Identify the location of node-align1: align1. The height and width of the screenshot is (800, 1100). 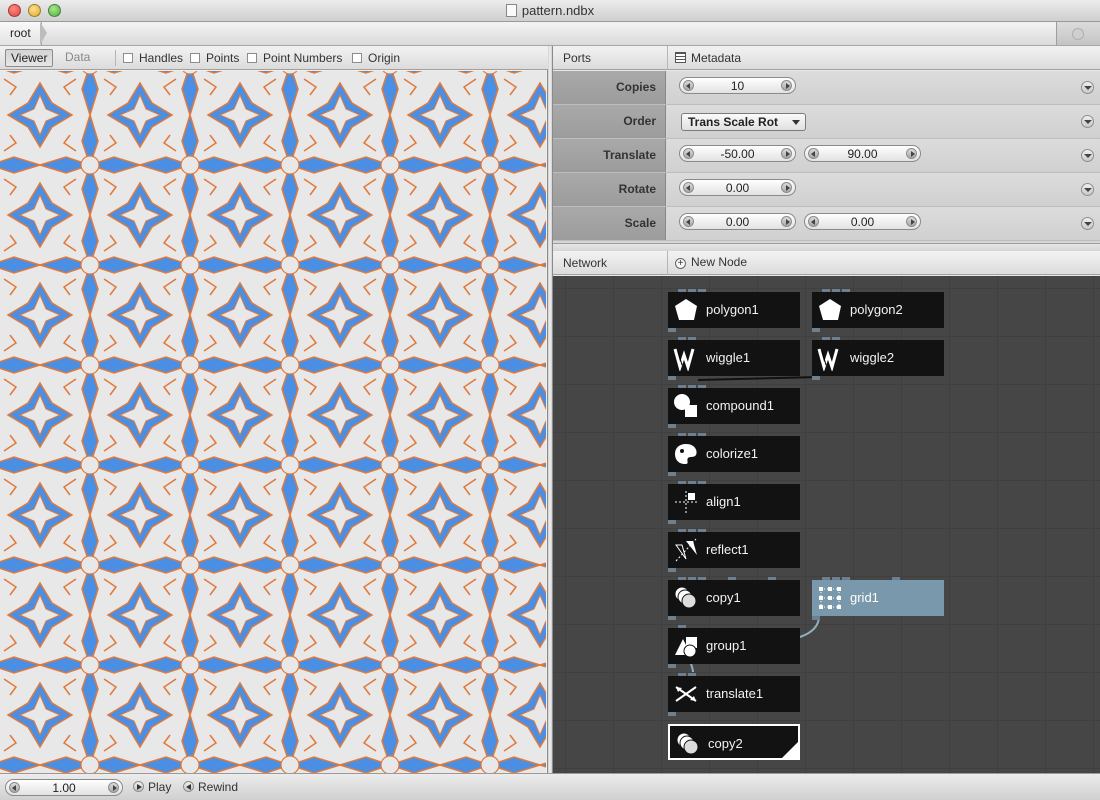
(734, 502).